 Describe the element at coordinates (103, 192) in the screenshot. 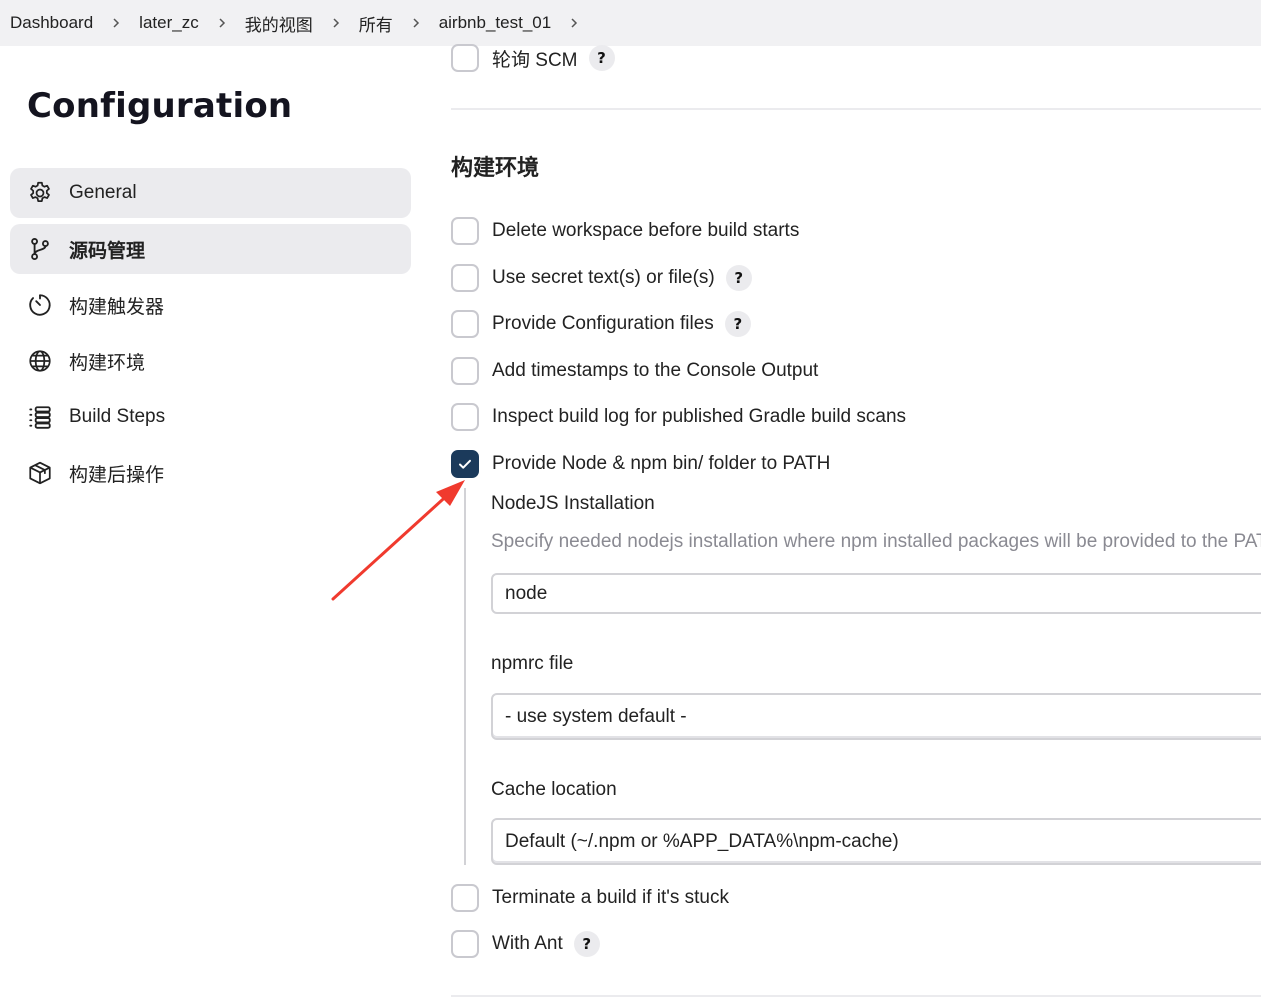

I see `sidebar-item-label: General` at that location.